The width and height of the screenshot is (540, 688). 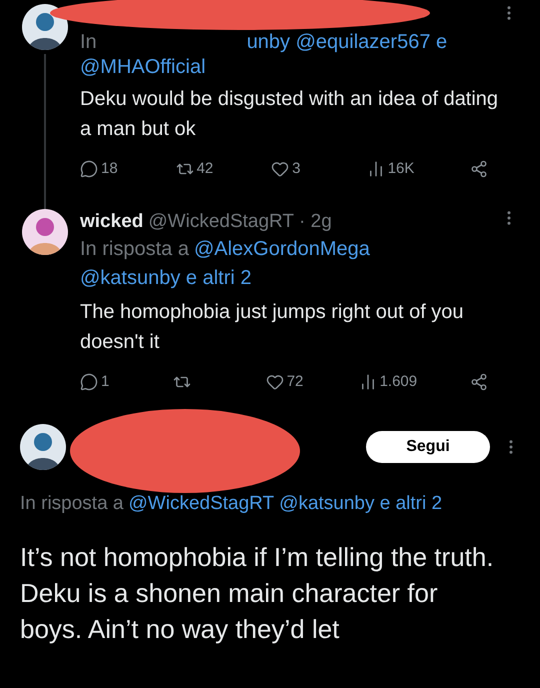 What do you see at coordinates (282, 249) in the screenshot?
I see `mention-link: @AlexGordonMega` at bounding box center [282, 249].